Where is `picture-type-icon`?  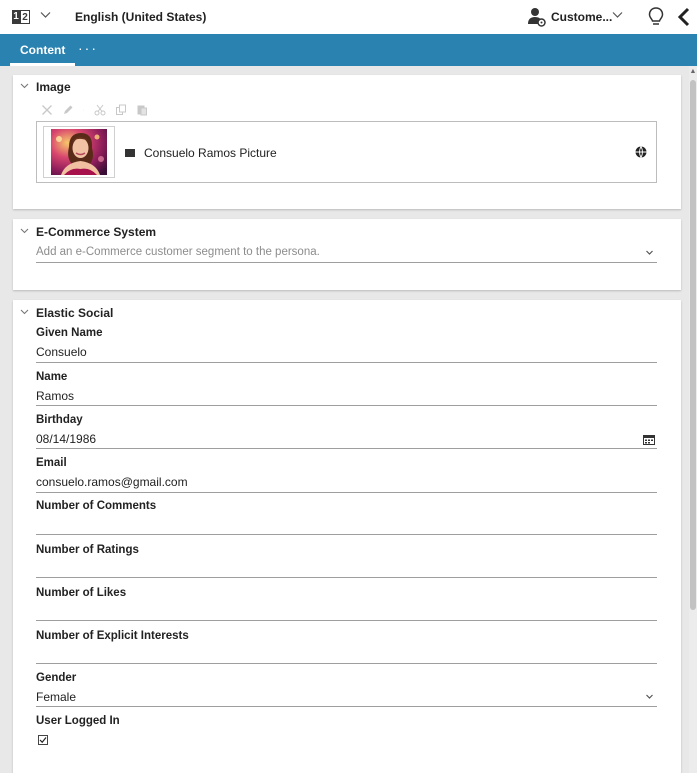 picture-type-icon is located at coordinates (130, 153).